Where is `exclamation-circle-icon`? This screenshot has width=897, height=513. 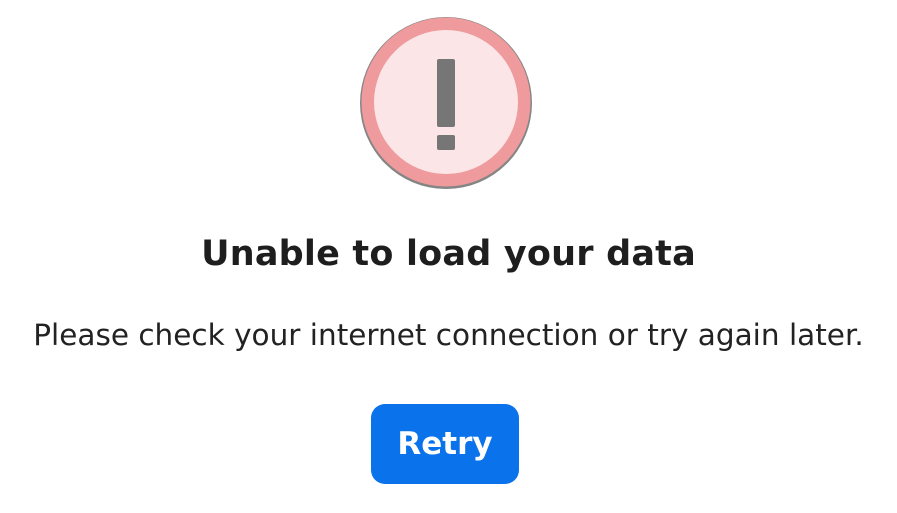
exclamation-circle-icon is located at coordinates (446, 103).